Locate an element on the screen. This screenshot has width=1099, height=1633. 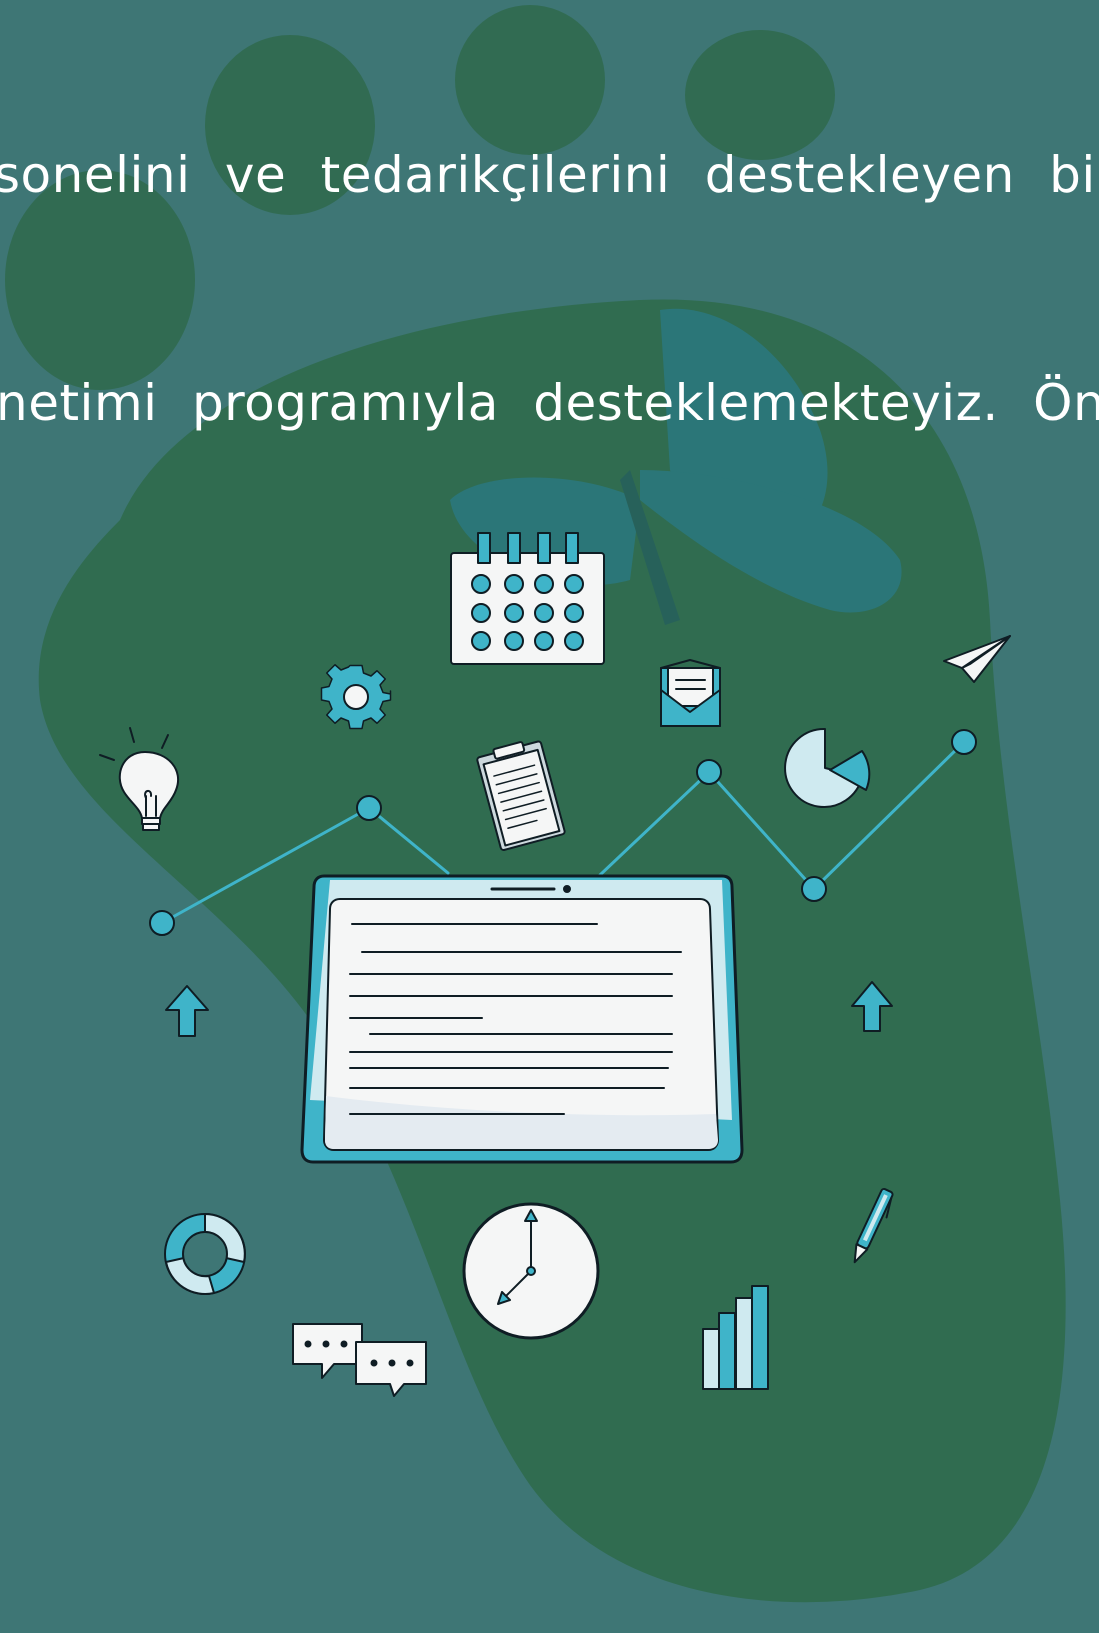
paper-plane-icon is located at coordinates (977, 659).